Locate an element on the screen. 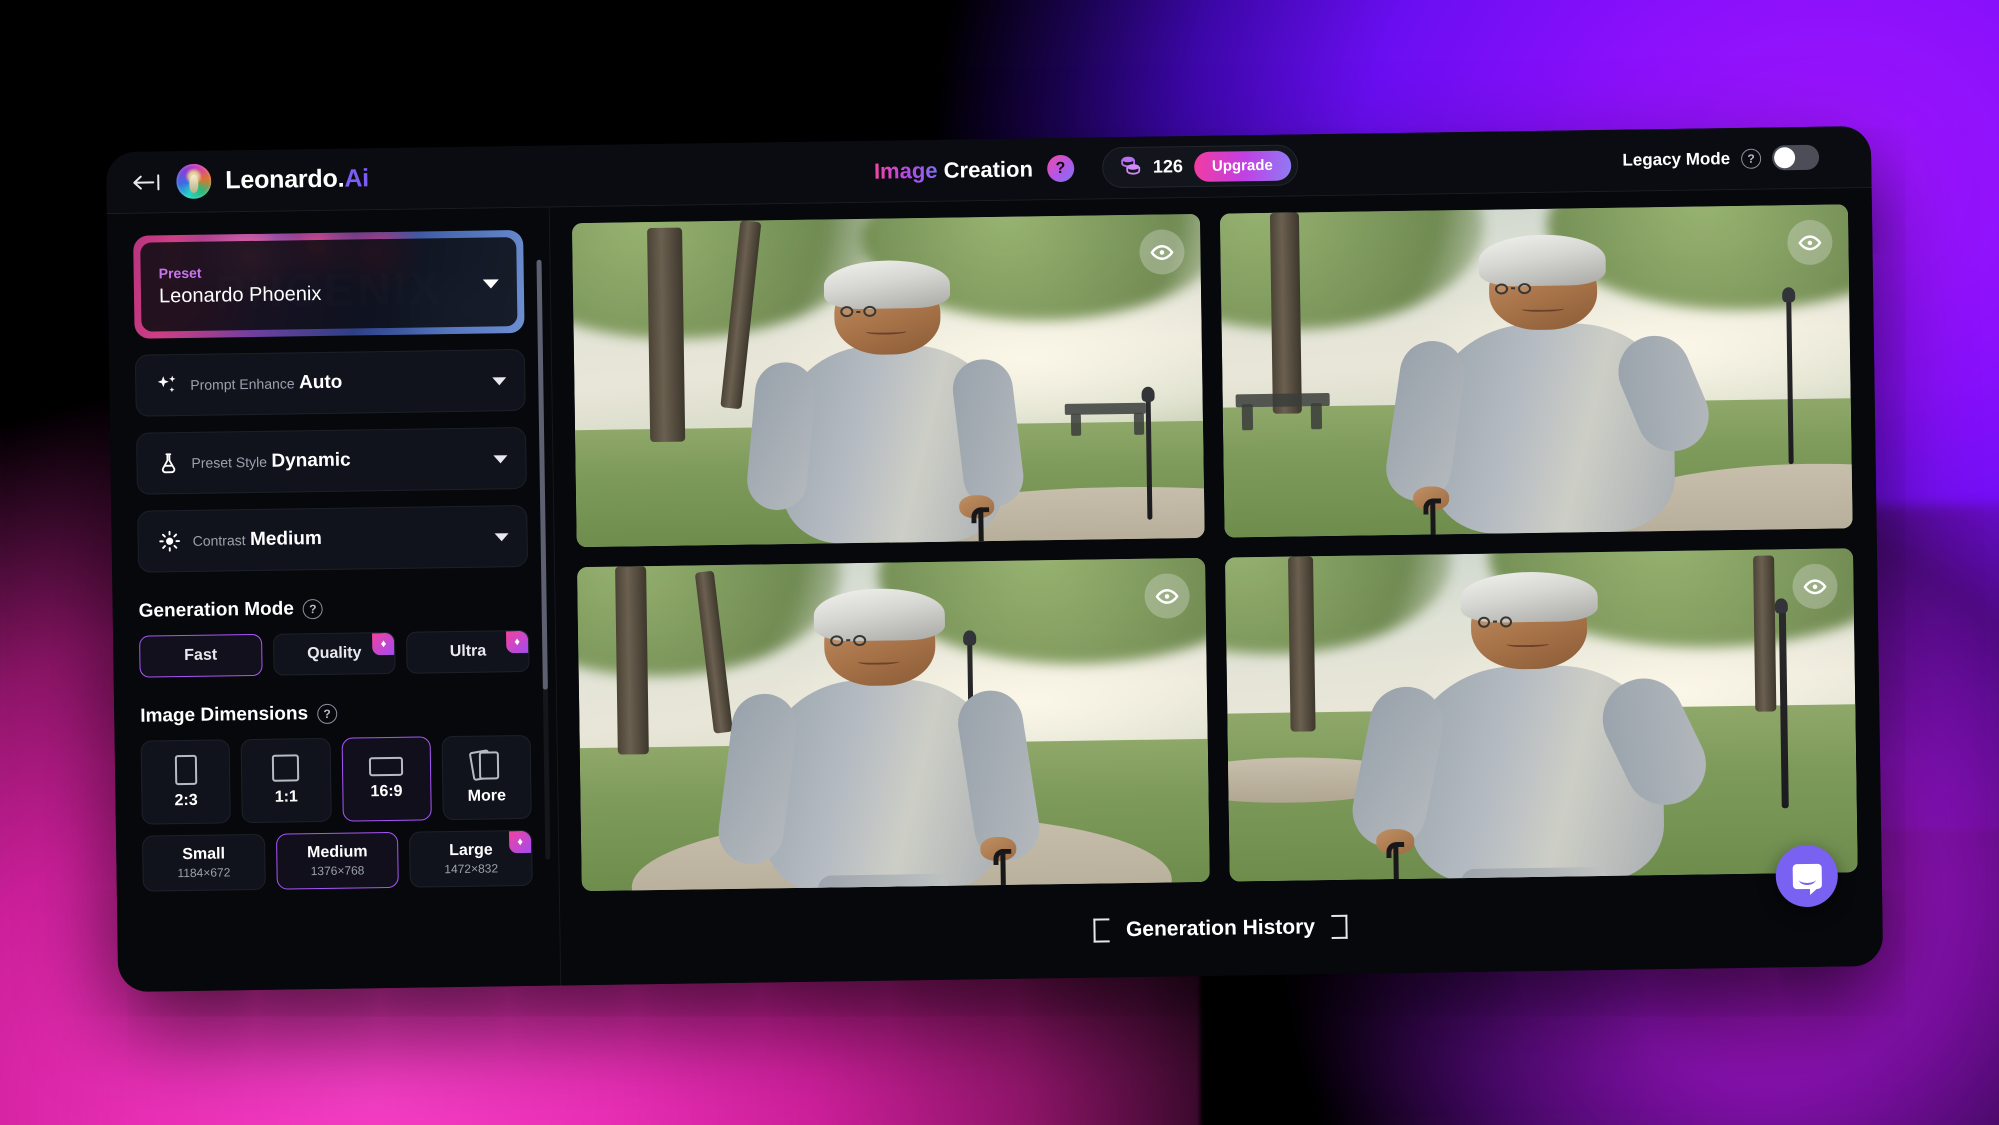 This screenshot has width=1999, height=1125. generation-history-label: Generation History is located at coordinates (1220, 928).